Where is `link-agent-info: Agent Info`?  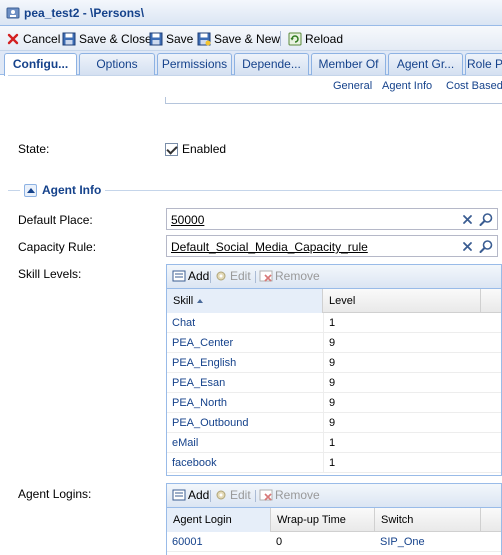
link-agent-info: Agent Info is located at coordinates (407, 86).